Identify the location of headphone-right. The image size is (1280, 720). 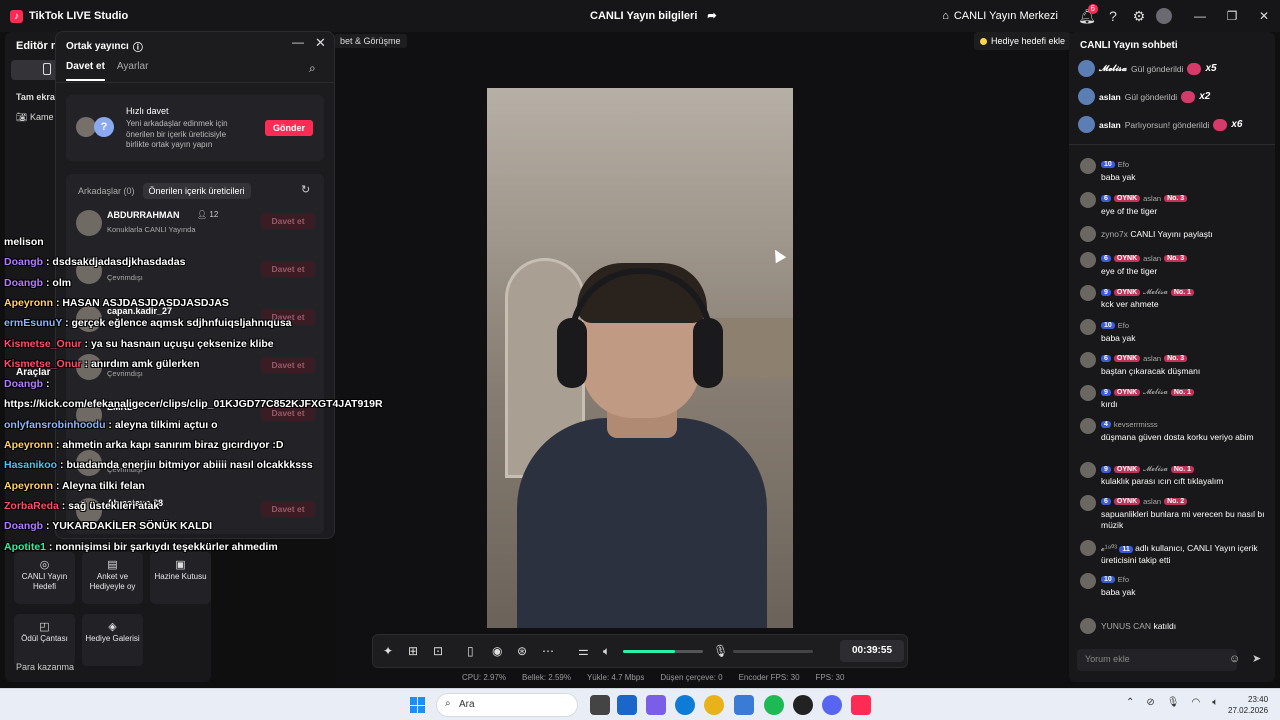
(708, 353).